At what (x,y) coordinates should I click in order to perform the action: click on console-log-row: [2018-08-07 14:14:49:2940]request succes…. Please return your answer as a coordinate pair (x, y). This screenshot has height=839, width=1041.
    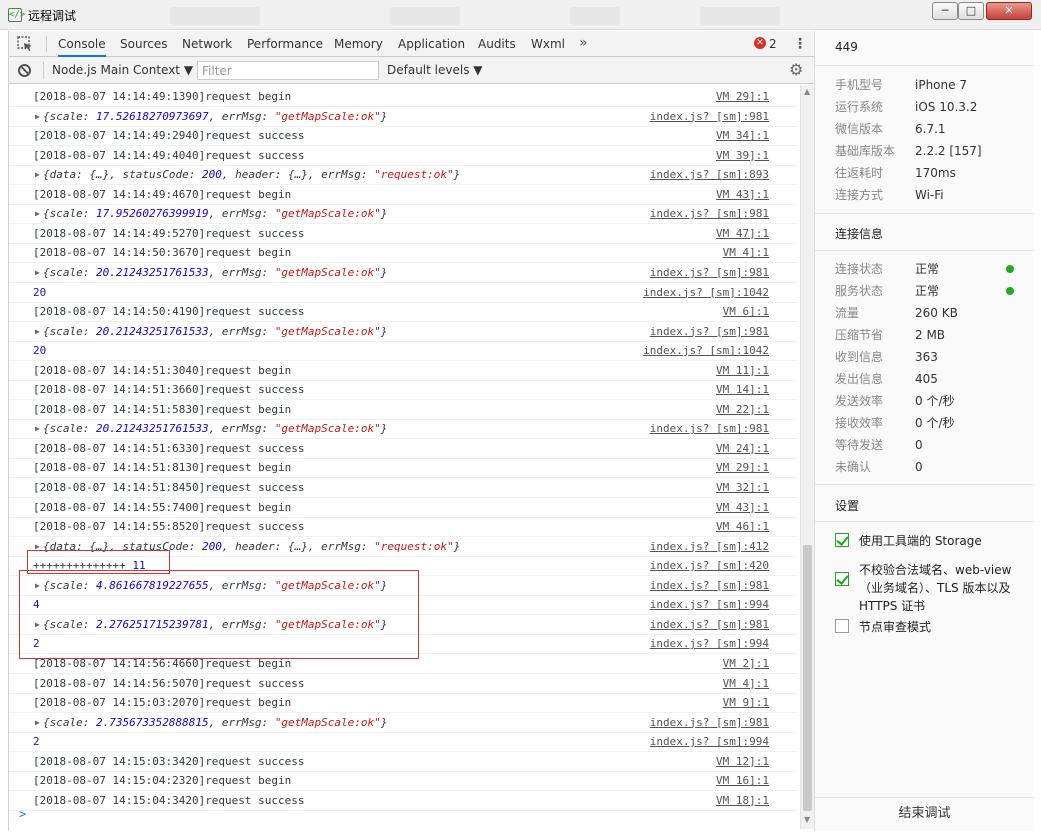
    Looking at the image, I should click on (403, 136).